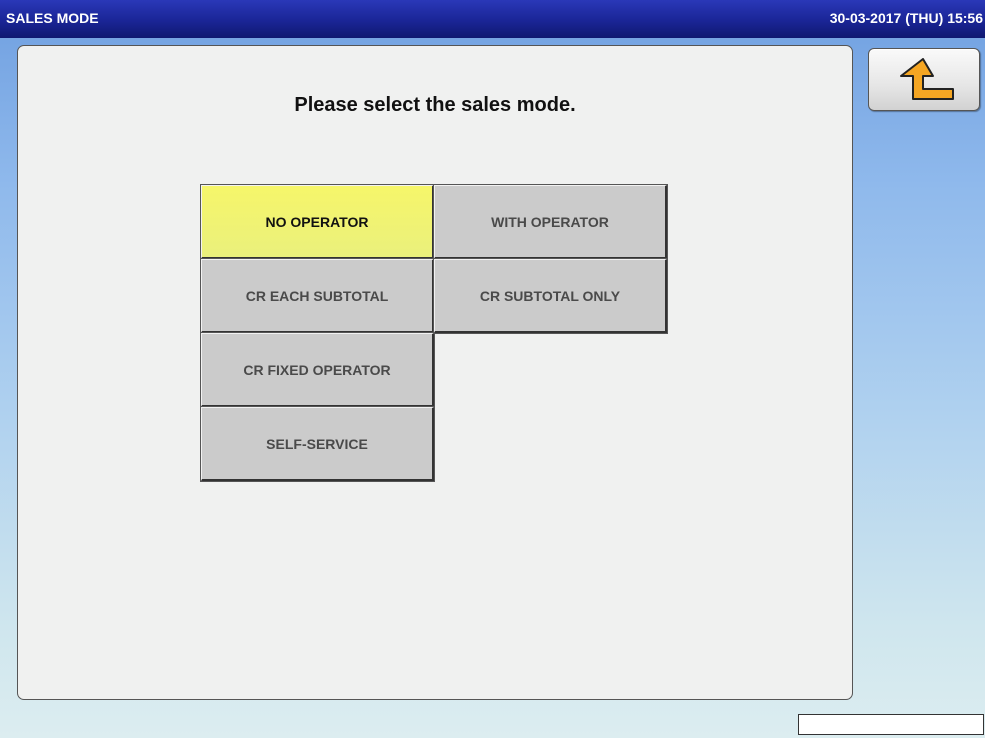 This screenshot has width=985, height=738. I want to click on no-operator-label: NO OPERATOR, so click(317, 221).